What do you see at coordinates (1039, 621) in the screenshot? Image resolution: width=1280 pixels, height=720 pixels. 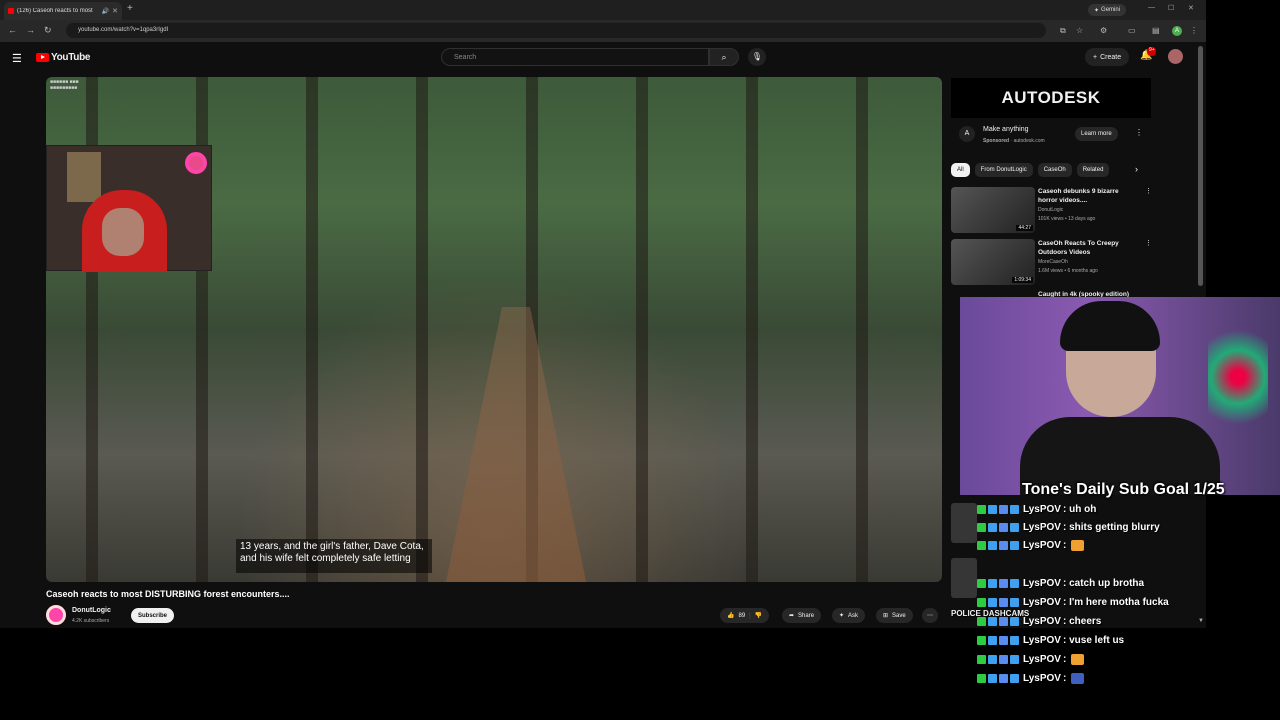 I see `chat-message: LysPOV: cheers` at bounding box center [1039, 621].